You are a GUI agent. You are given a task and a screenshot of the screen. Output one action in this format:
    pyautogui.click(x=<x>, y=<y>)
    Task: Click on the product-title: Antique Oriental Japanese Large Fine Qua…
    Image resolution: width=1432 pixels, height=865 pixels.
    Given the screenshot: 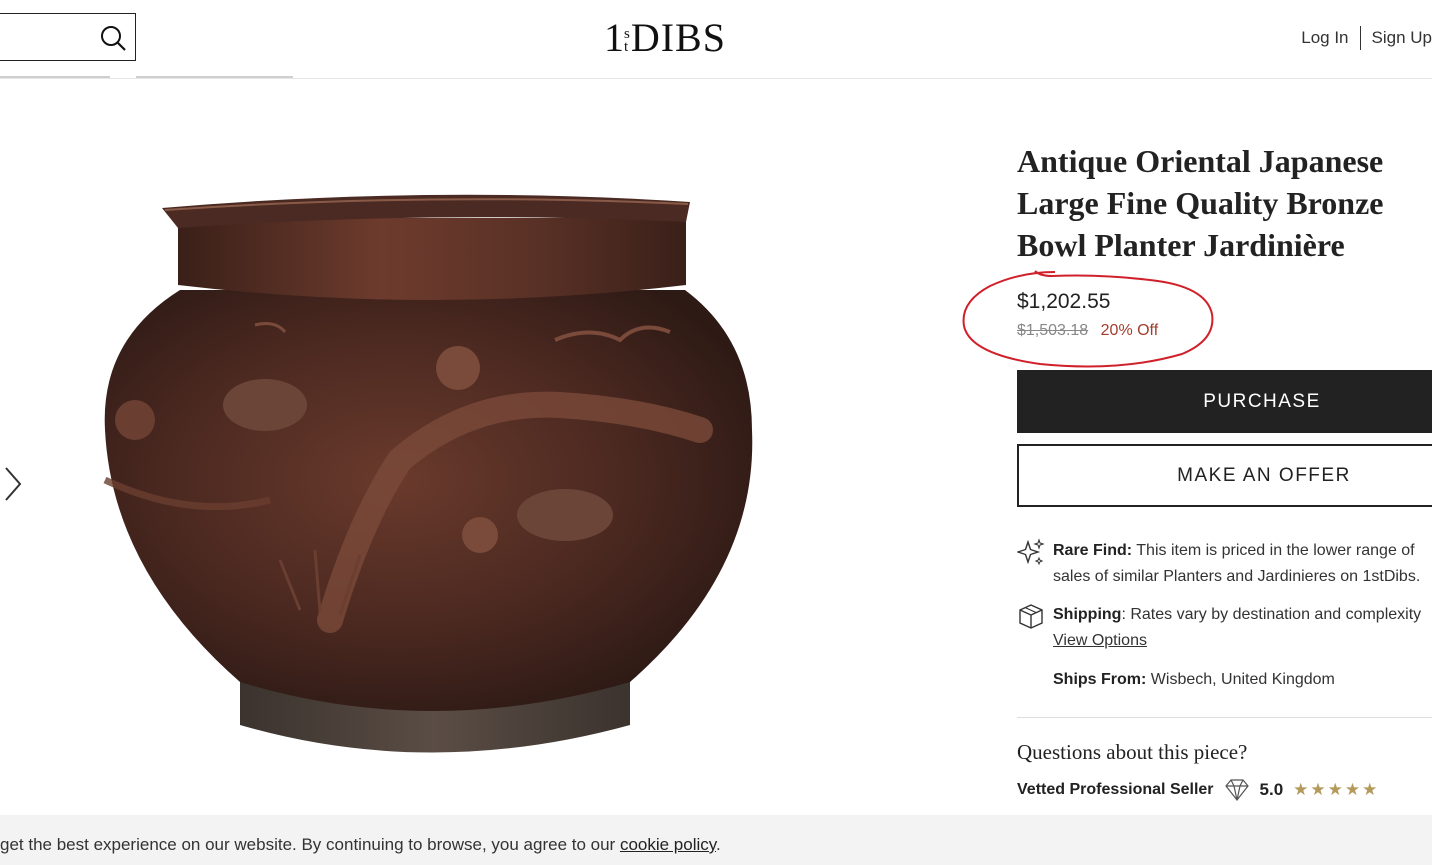 What is the action you would take?
    pyautogui.click(x=1200, y=203)
    